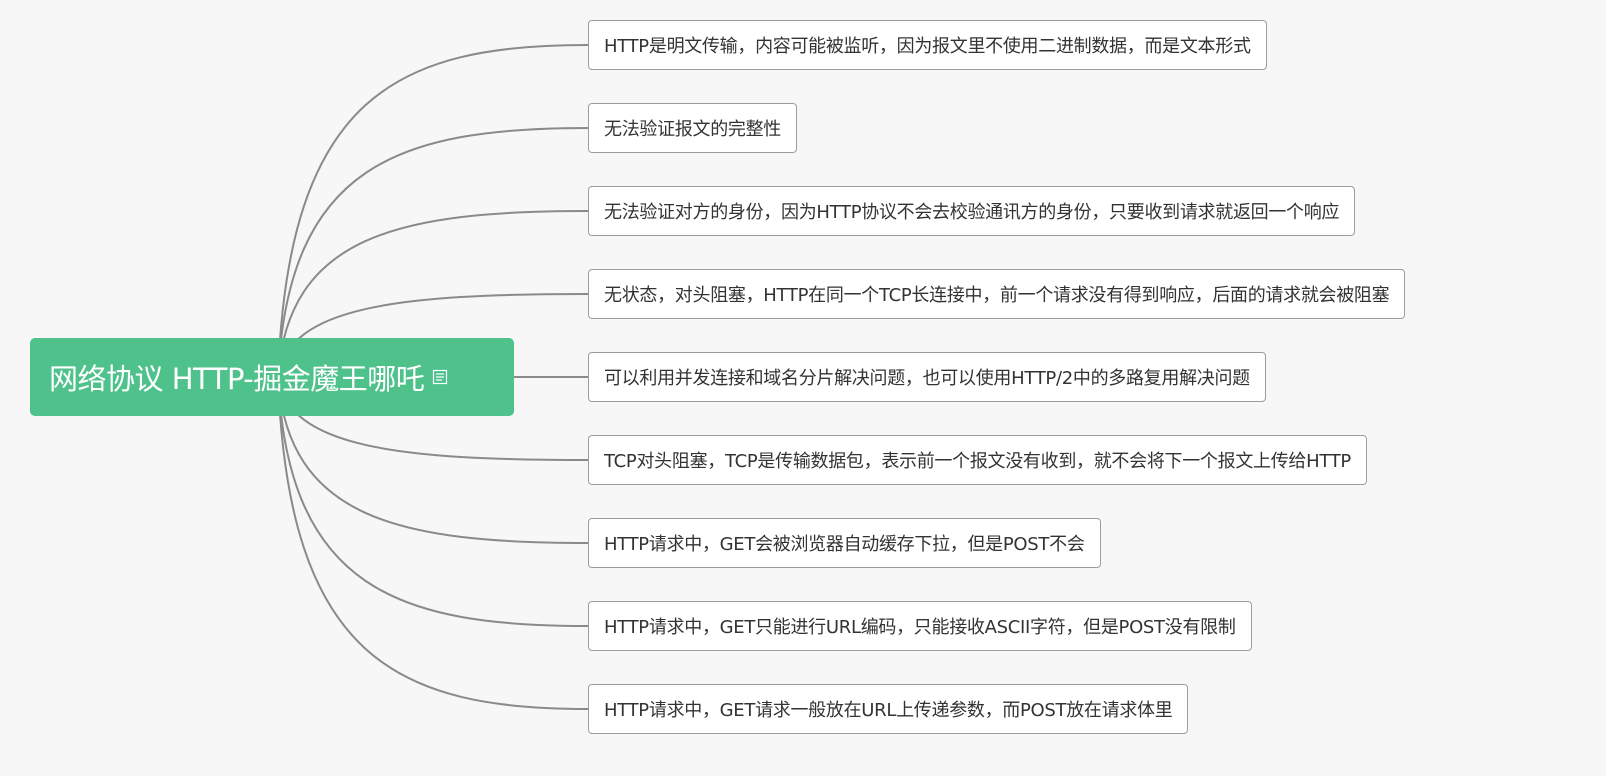  I want to click on root-topic: 网络协议 HTTP-掘金魔王哪吒, so click(272, 377).